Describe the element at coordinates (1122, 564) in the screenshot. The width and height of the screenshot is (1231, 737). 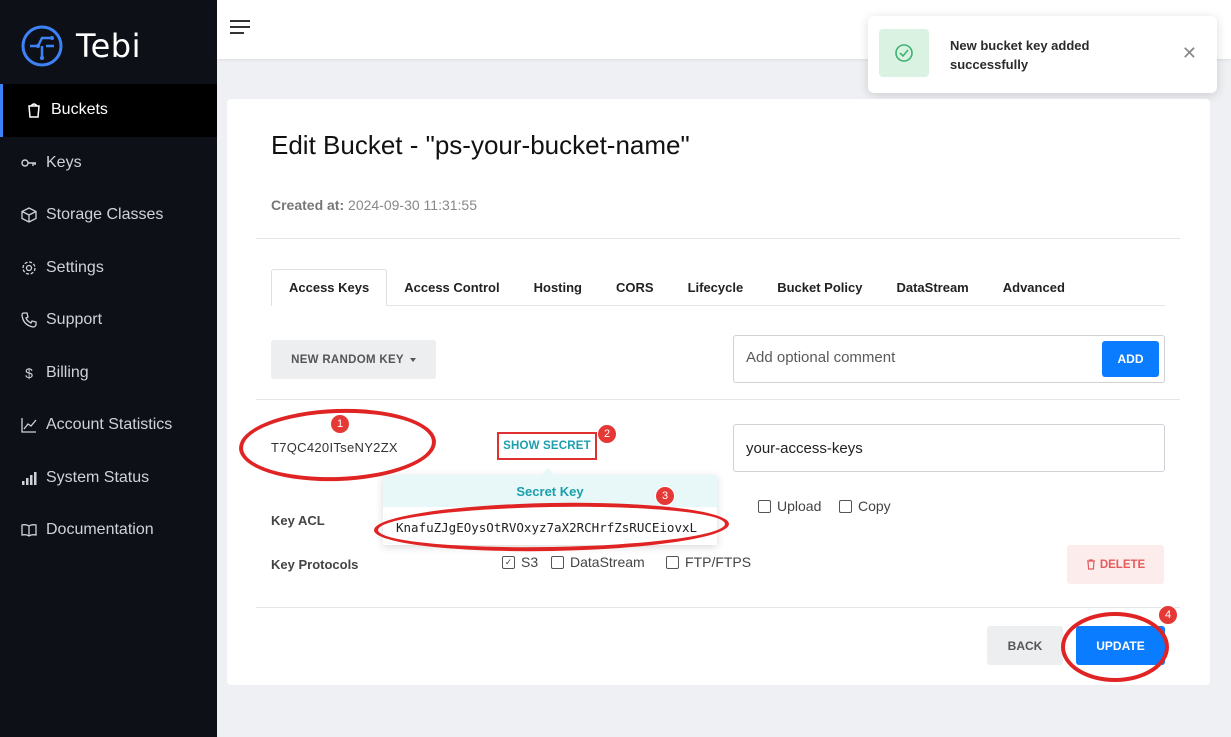
I see `delete-label: DELETE` at that location.